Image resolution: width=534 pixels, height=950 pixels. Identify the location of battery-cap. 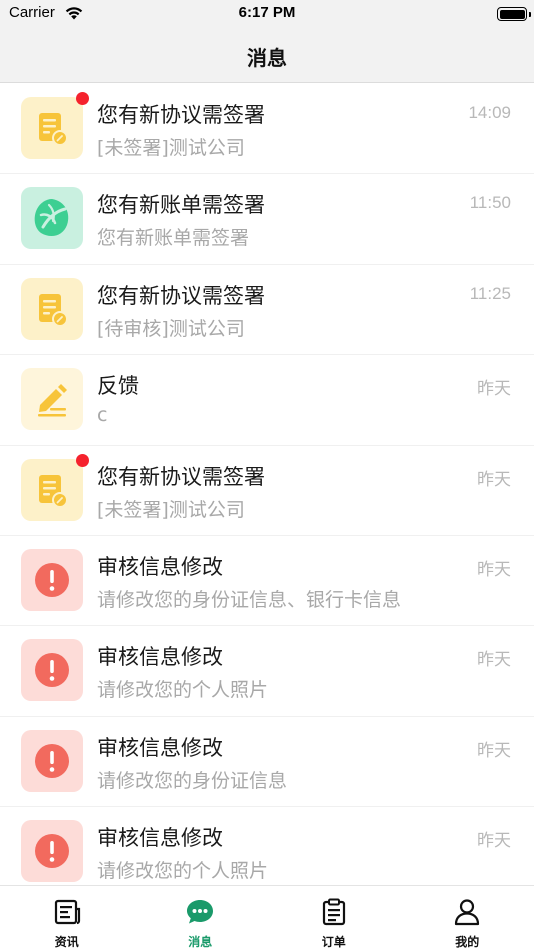
(530, 14).